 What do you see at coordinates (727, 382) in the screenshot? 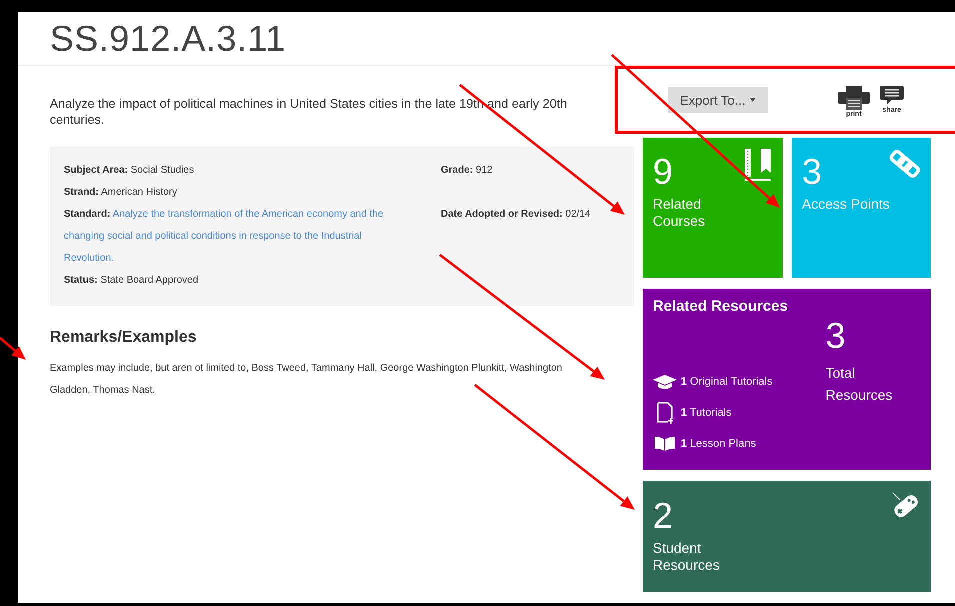
I see `resource-link: 1 Original Tutorials` at bounding box center [727, 382].